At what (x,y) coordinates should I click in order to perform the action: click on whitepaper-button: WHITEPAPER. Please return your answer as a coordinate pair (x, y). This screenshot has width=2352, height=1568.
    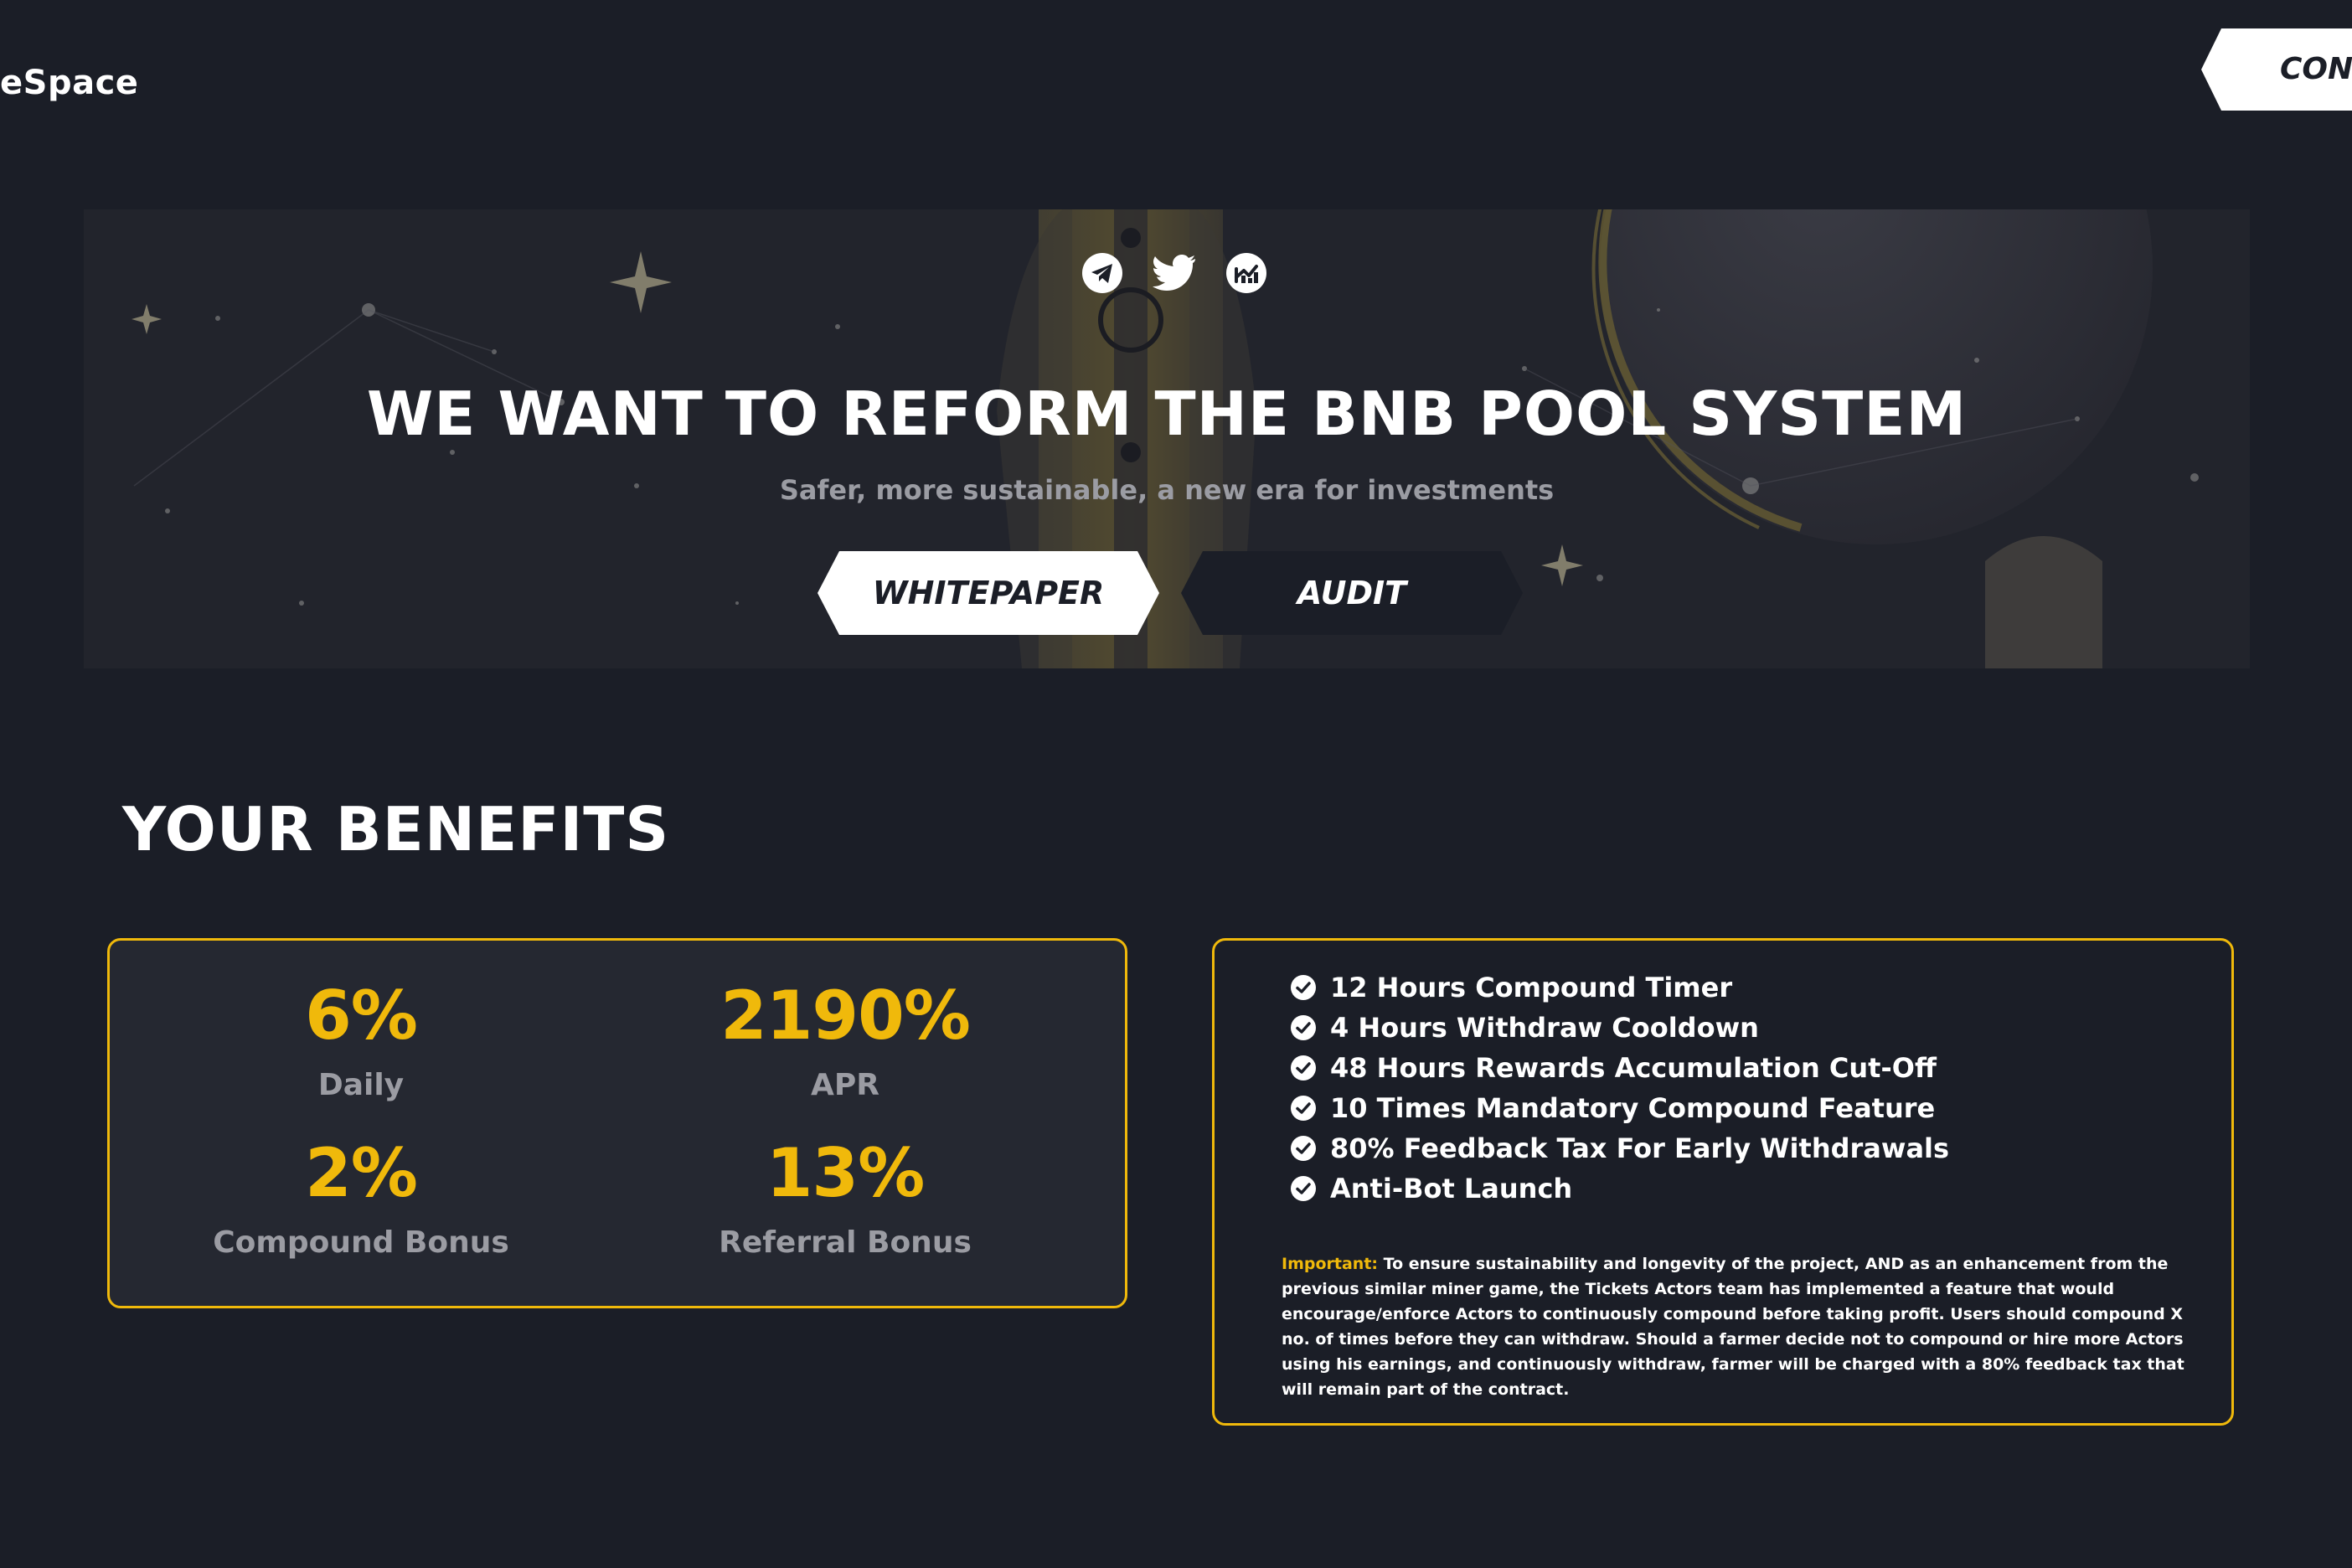
    Looking at the image, I should click on (988, 593).